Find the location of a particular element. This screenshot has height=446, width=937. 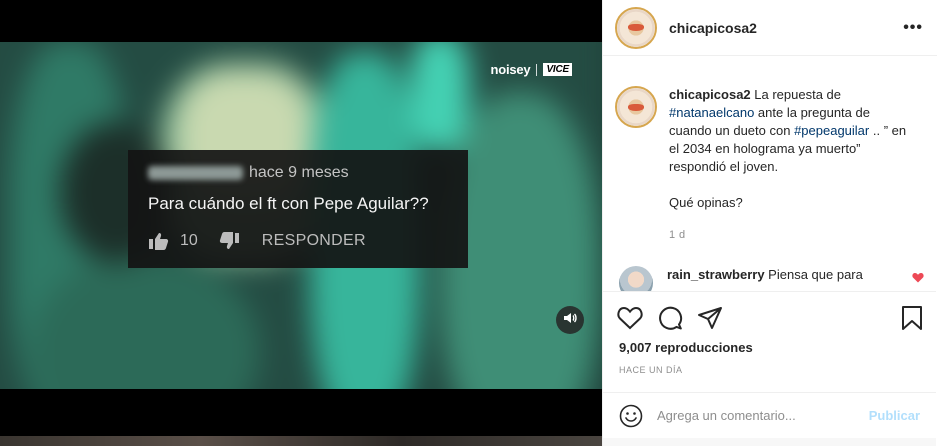

like-count: 10 is located at coordinates (189, 240).